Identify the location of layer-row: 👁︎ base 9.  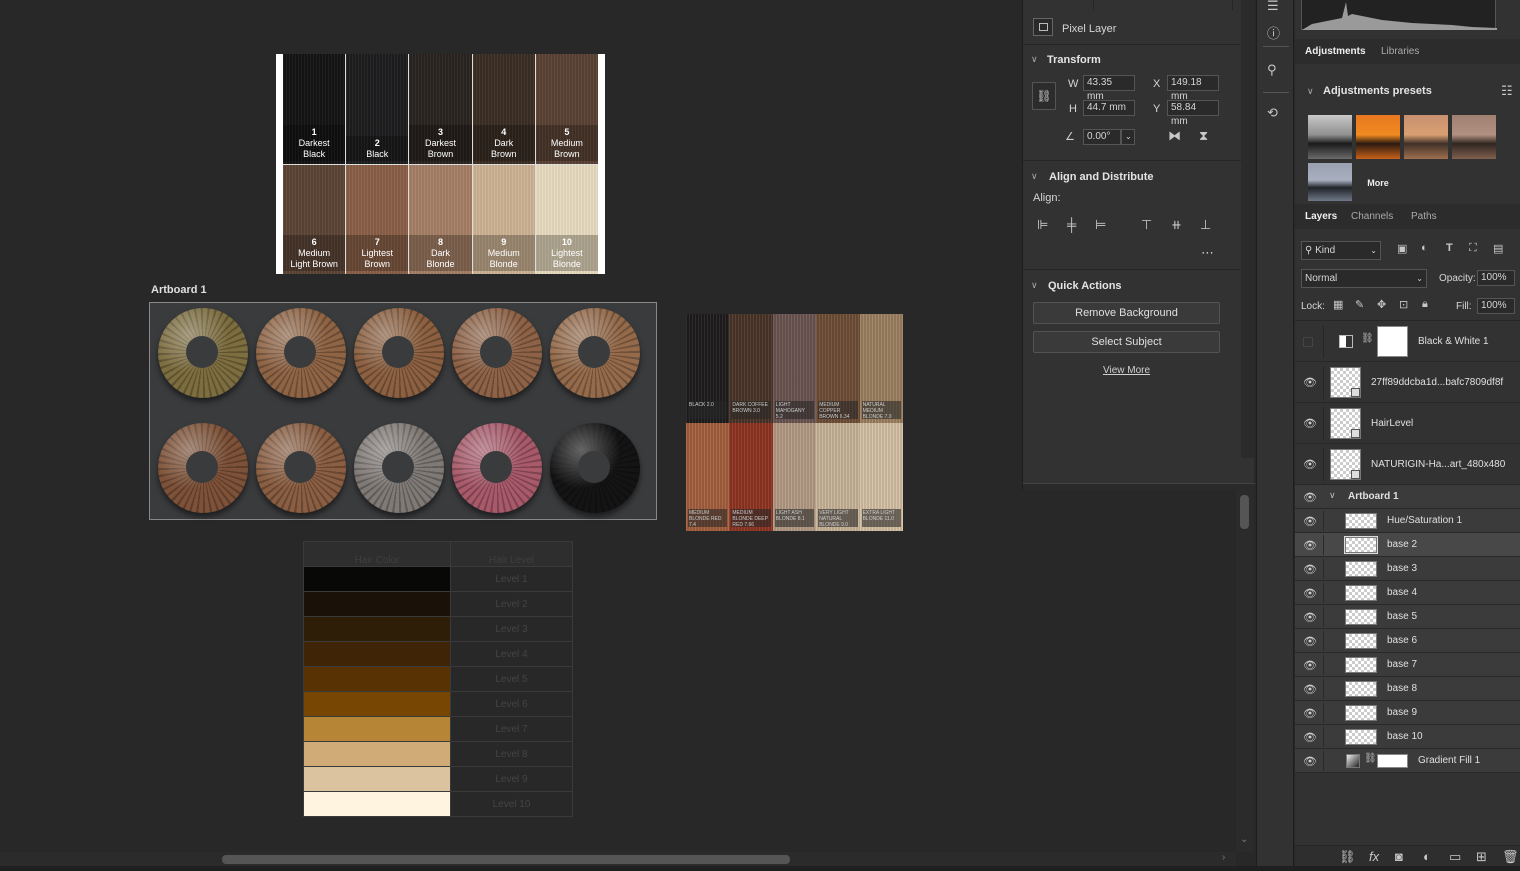
(1407, 713).